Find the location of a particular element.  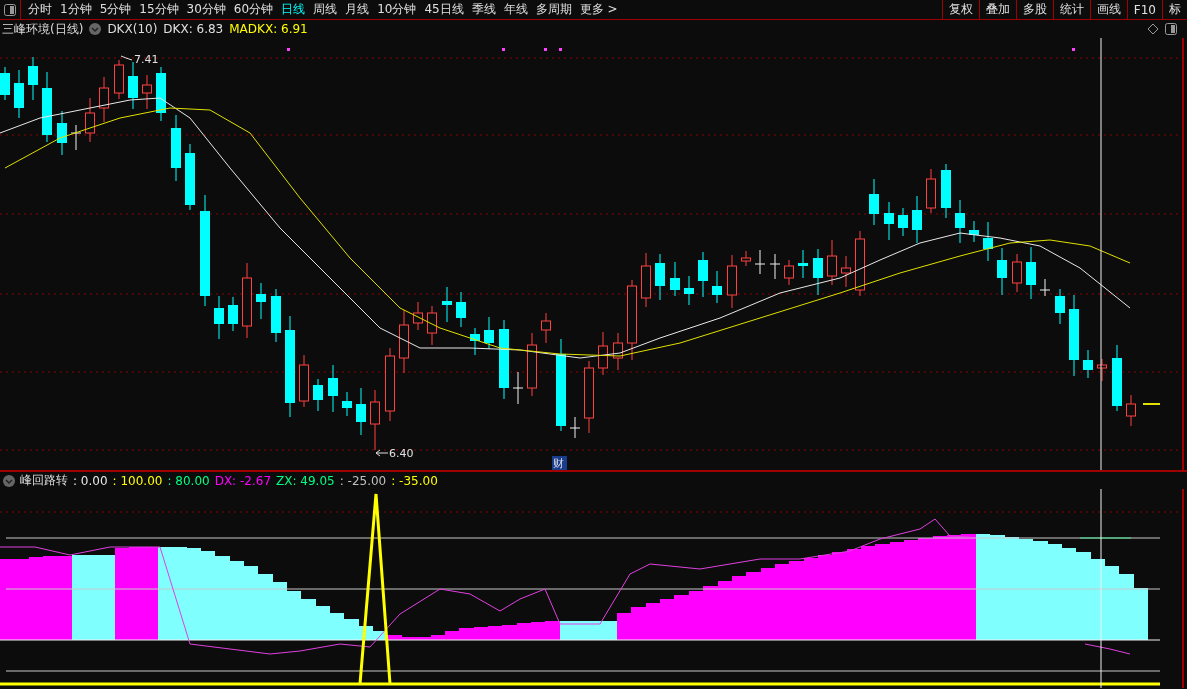

indicator-value: : 80.00 is located at coordinates (188, 480).